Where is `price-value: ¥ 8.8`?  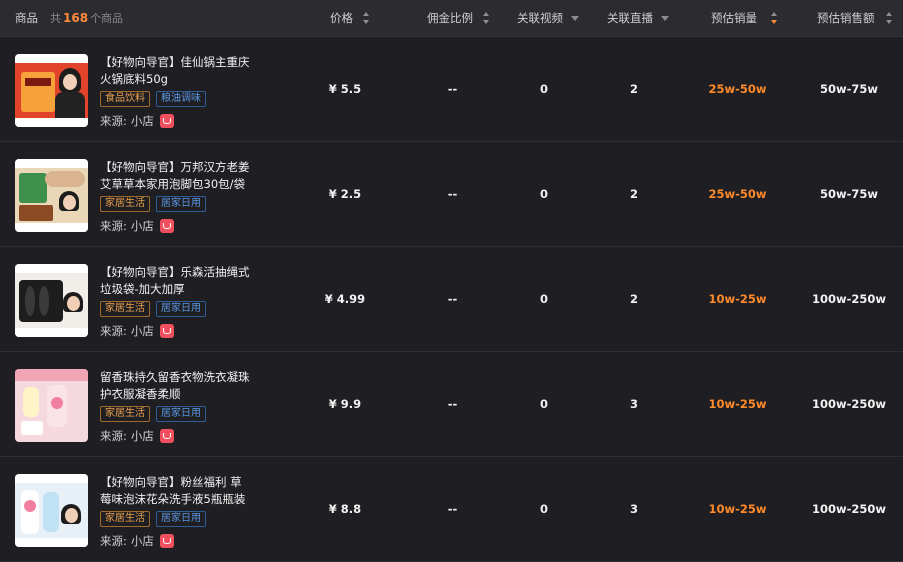 price-value: ¥ 8.8 is located at coordinates (345, 509).